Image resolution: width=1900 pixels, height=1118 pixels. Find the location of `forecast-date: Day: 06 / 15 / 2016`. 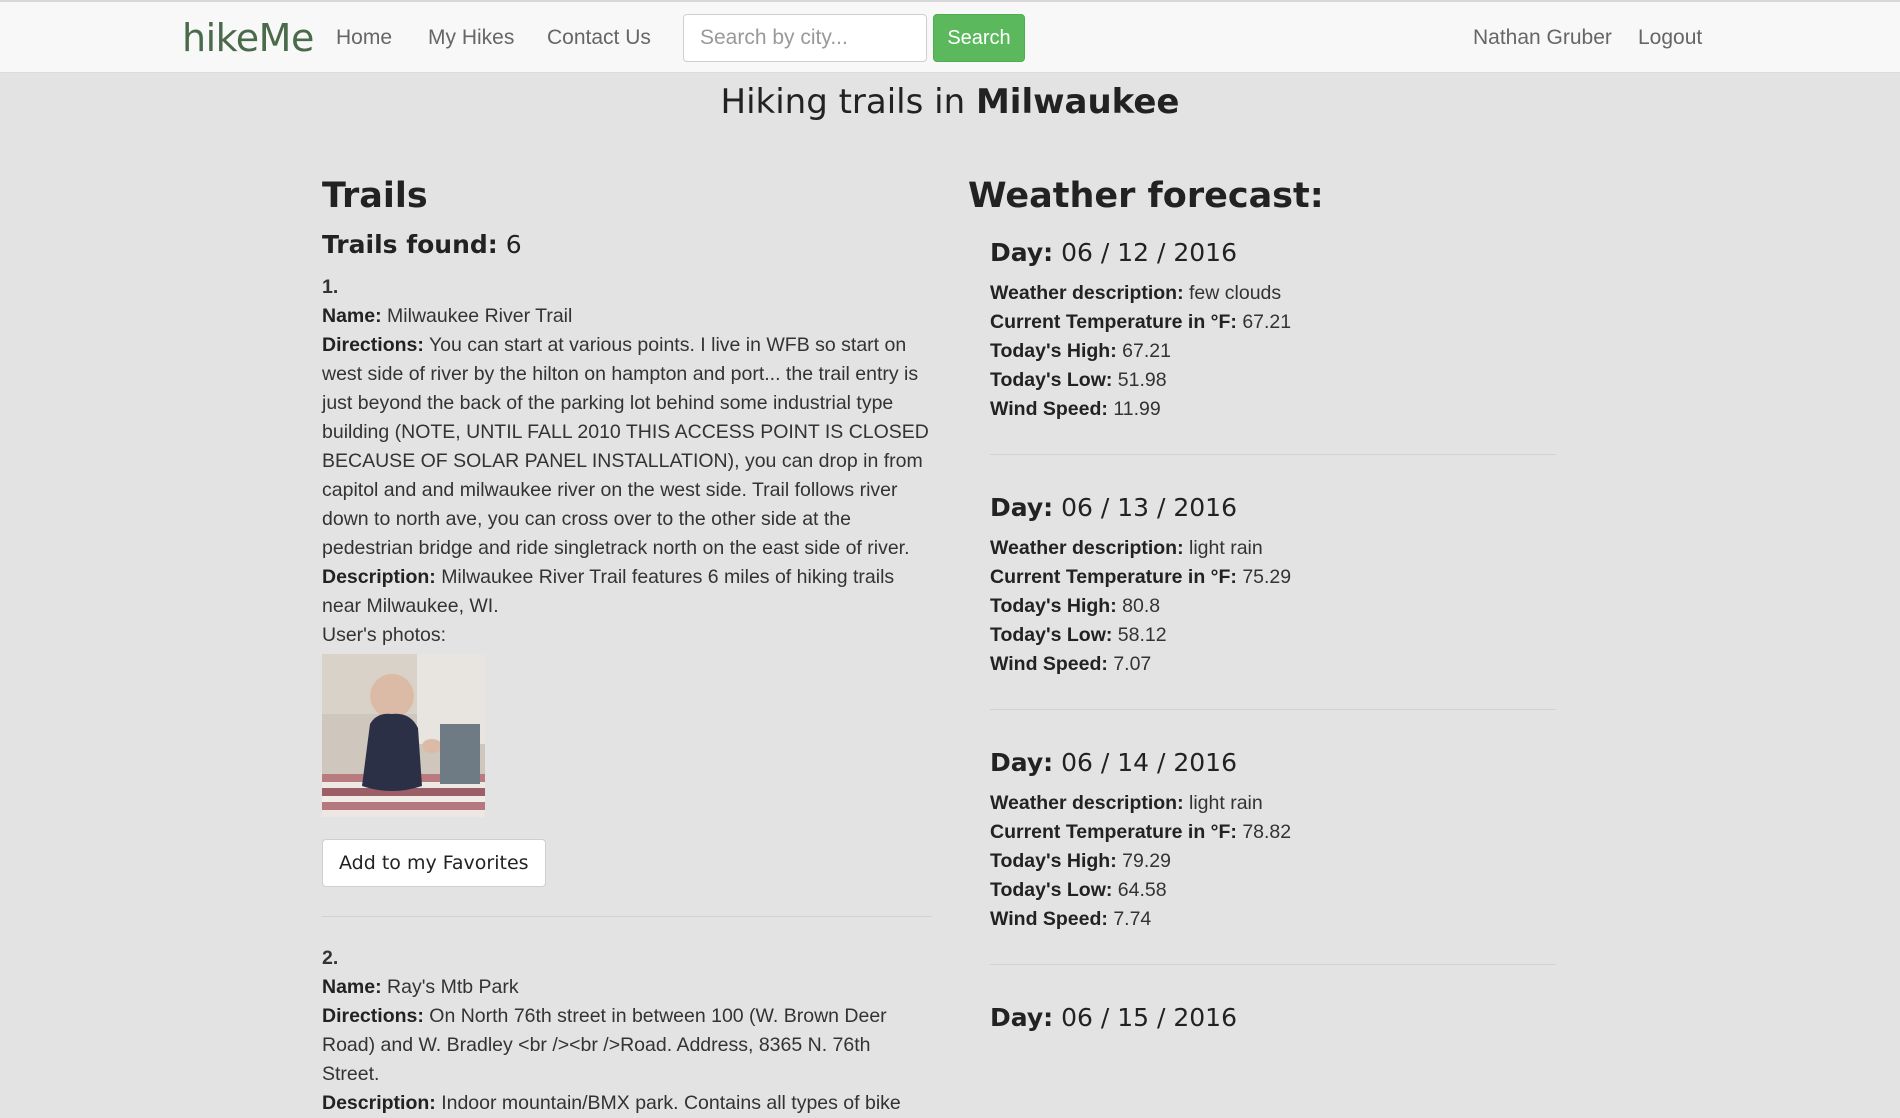

forecast-date: Day: 06 / 15 / 2016 is located at coordinates (1273, 1017).